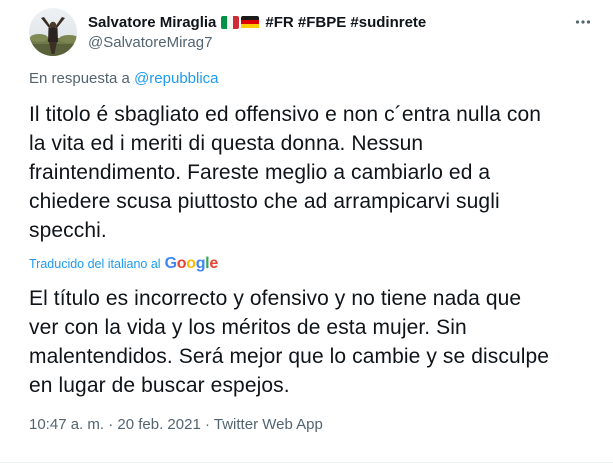  What do you see at coordinates (159, 385) in the screenshot?
I see `translated-line: en lugar de buscar espejos.` at bounding box center [159, 385].